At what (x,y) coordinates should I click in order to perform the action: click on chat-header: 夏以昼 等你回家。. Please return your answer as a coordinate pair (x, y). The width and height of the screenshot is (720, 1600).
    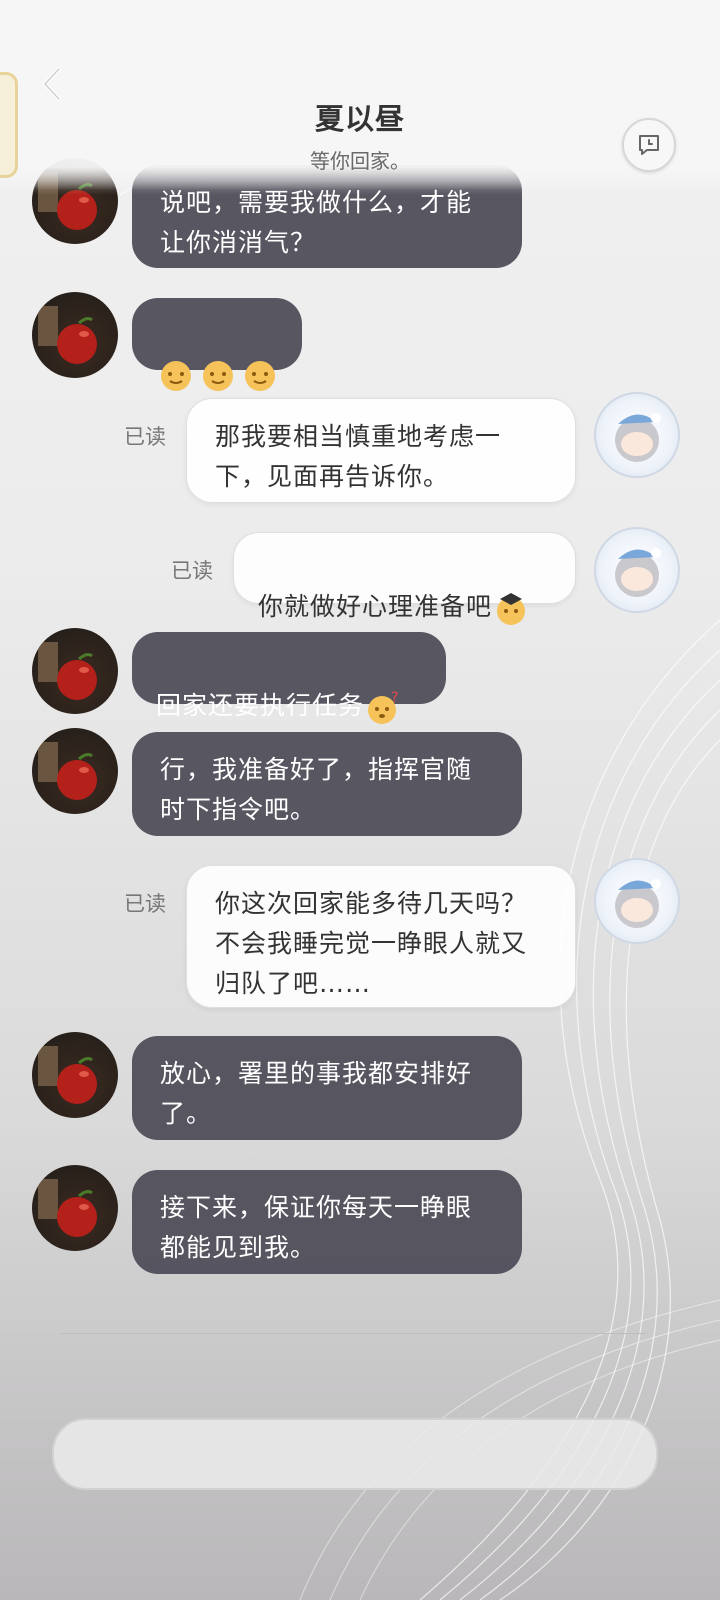
    Looking at the image, I should click on (360, 97).